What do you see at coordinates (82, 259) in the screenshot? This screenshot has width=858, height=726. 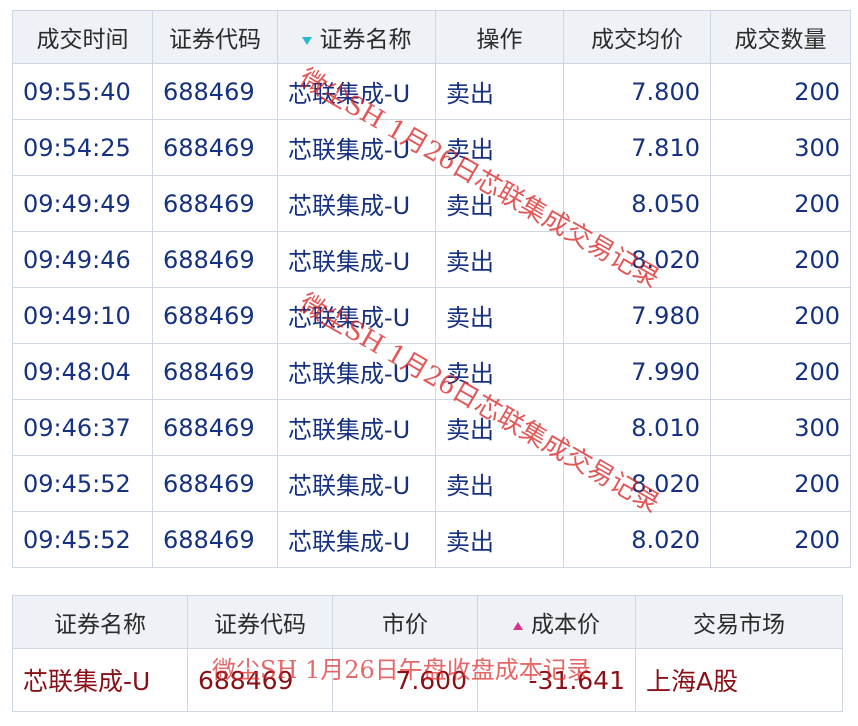 I see `trade-time-cell: 09:49:46` at bounding box center [82, 259].